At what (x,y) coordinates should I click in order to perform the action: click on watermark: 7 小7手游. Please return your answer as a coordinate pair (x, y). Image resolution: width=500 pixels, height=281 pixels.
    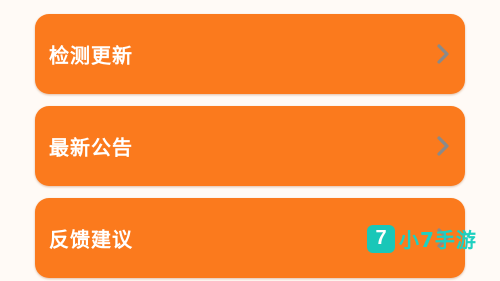
    Looking at the image, I should click on (422, 238).